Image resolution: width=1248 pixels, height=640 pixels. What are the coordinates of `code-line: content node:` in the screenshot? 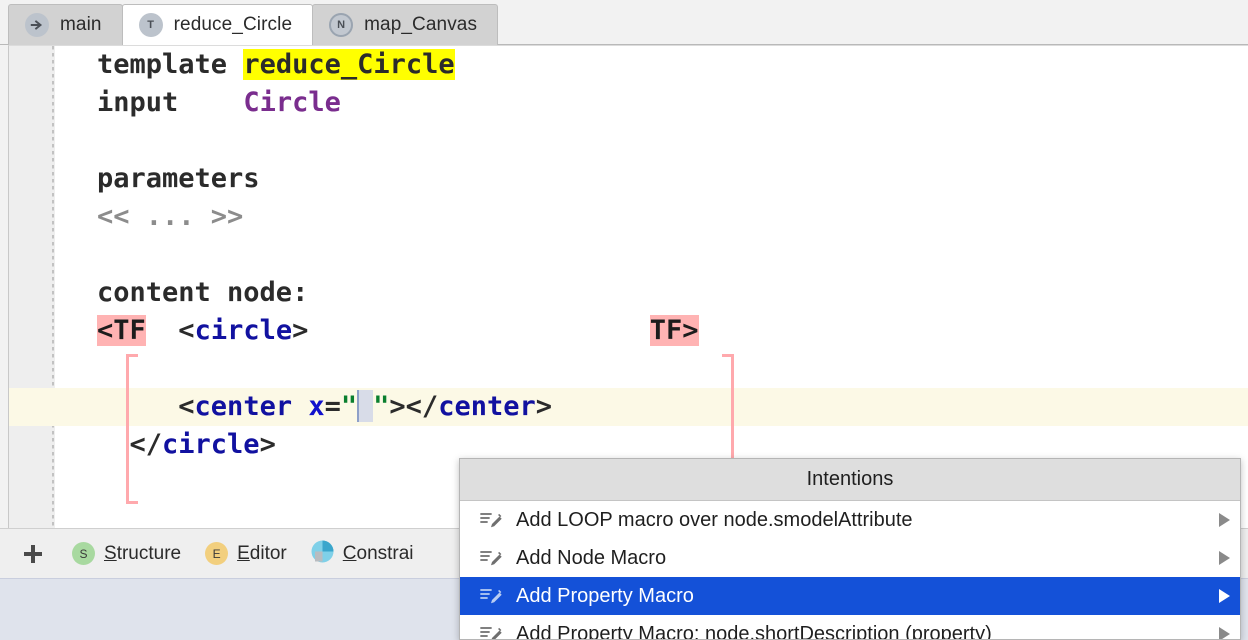 It's located at (651, 293).